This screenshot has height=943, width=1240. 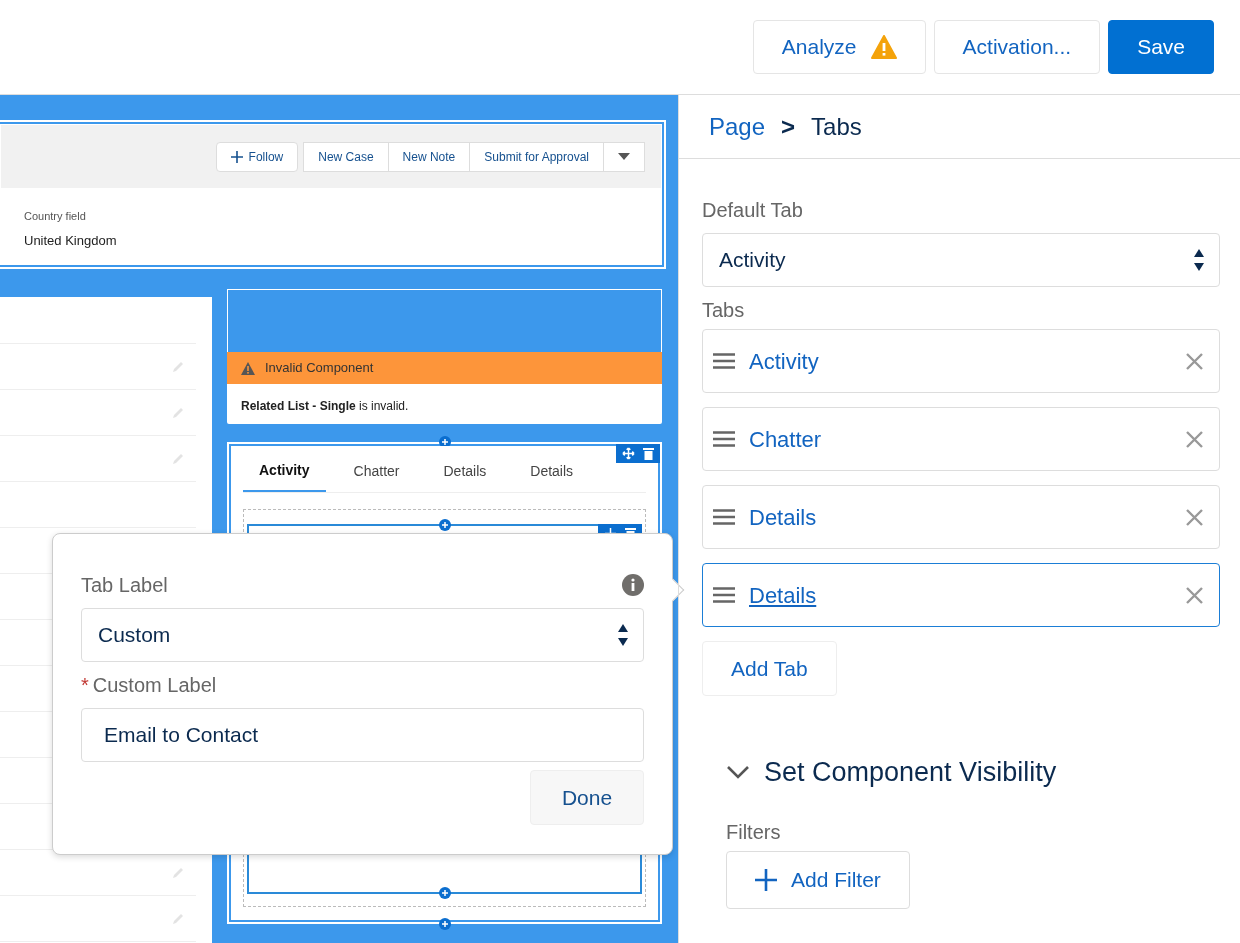 I want to click on save-button: Save, so click(x=1161, y=47).